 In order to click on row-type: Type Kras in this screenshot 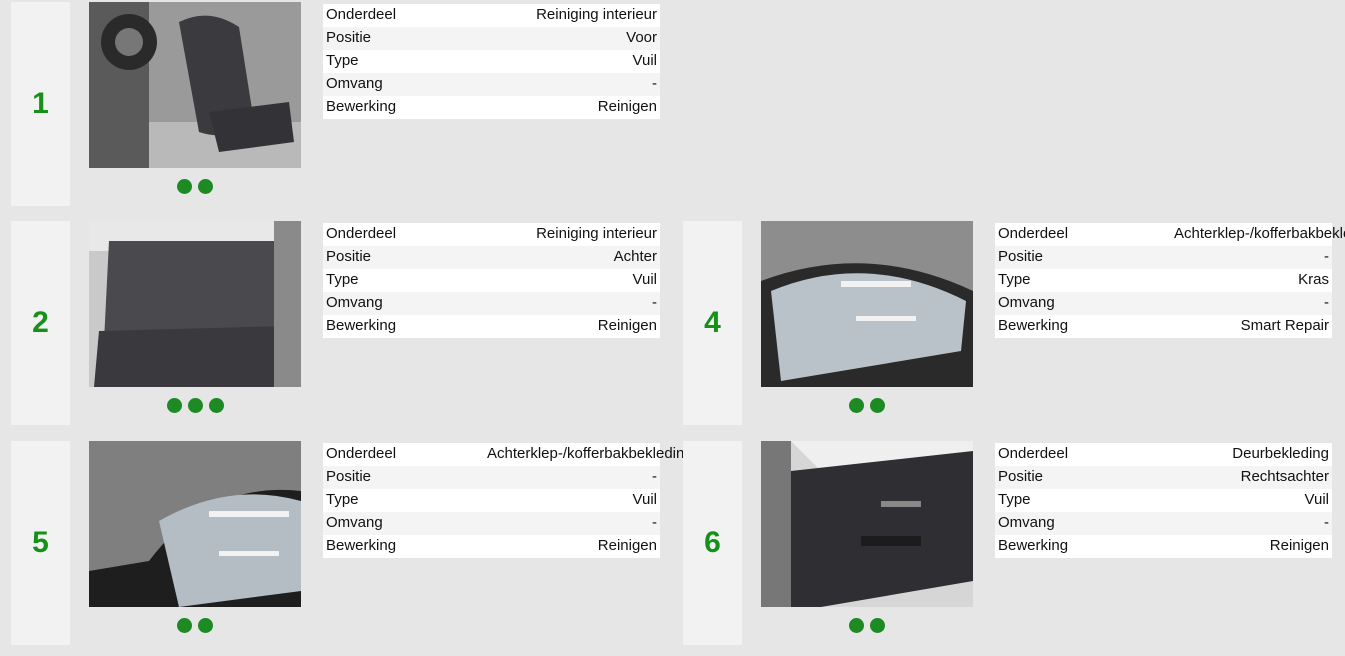, I will do `click(1163, 280)`.